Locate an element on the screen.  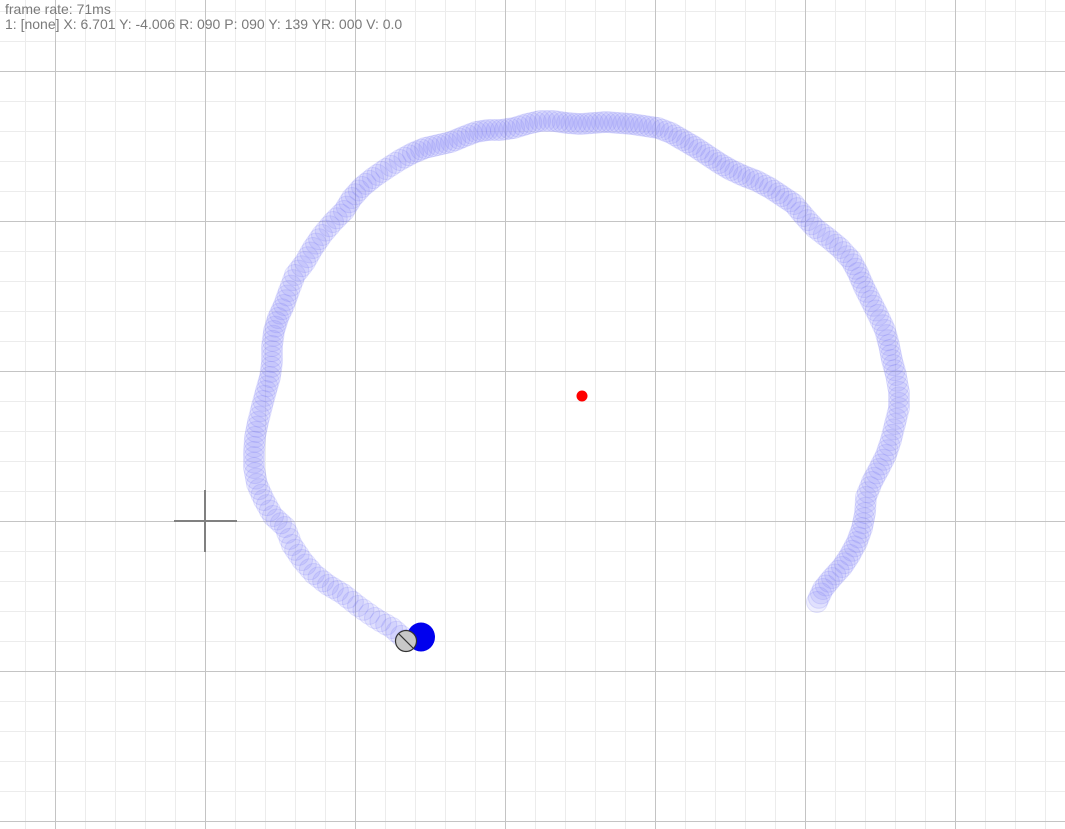
target-point is located at coordinates (582, 396).